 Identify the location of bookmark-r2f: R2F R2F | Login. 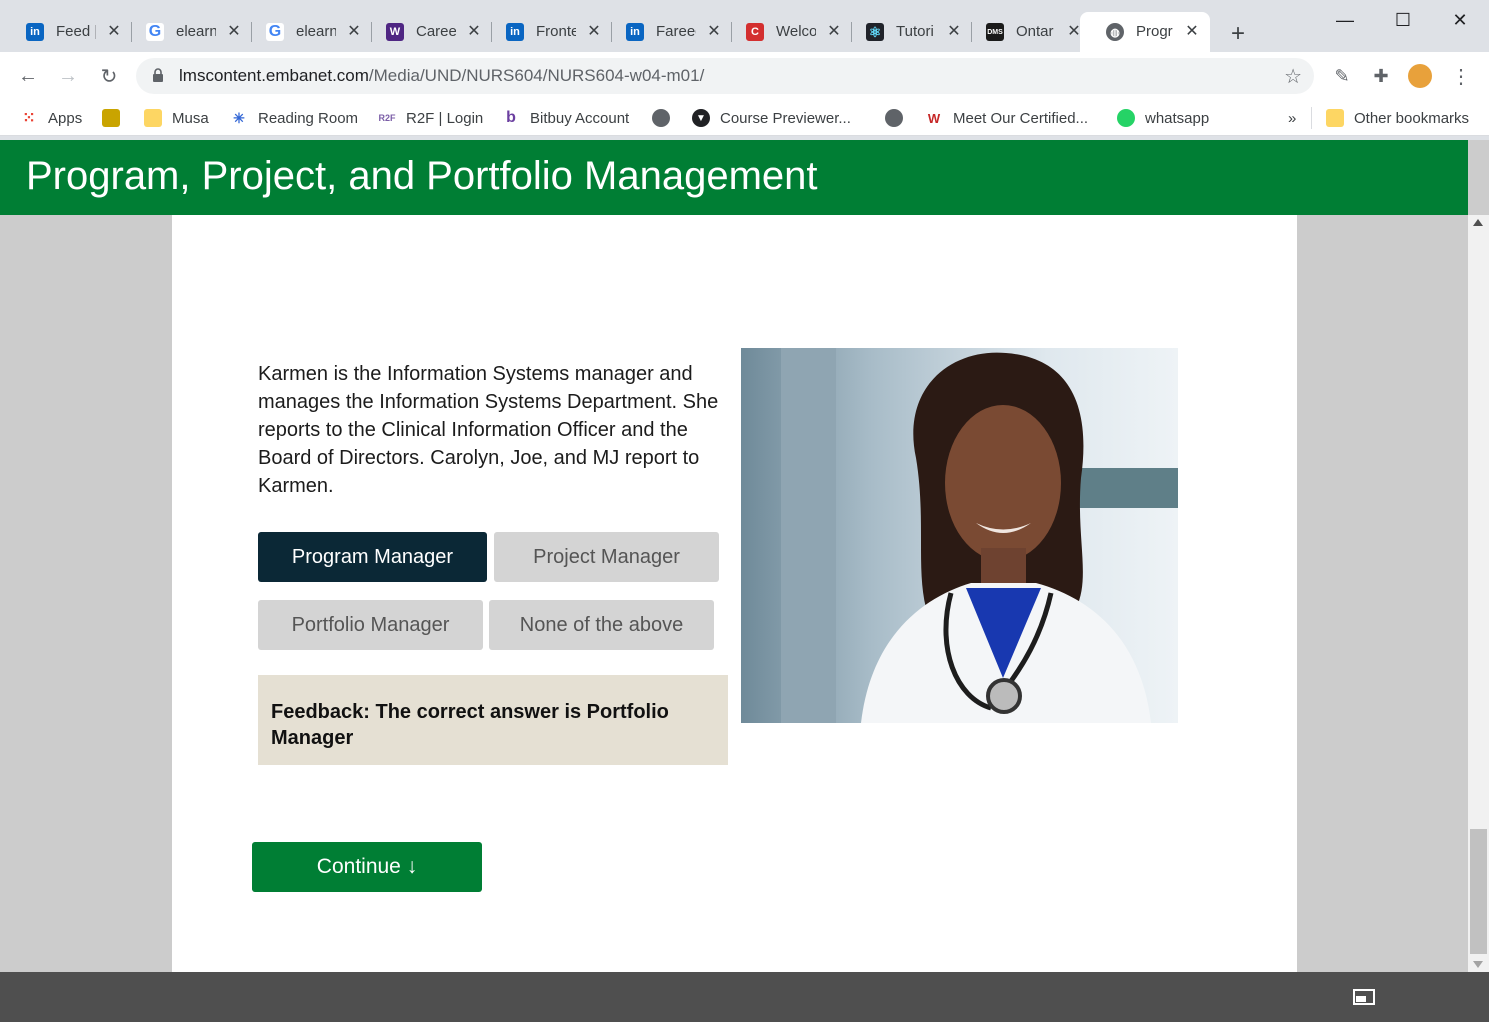
(430, 118).